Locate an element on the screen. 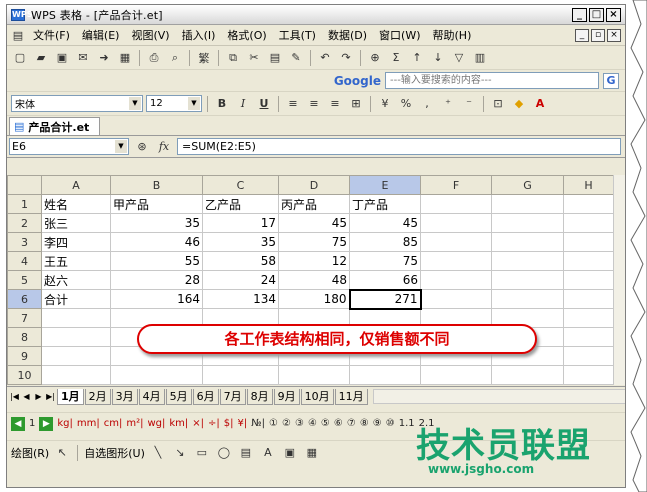  row-header: 5 is located at coordinates (24, 280).